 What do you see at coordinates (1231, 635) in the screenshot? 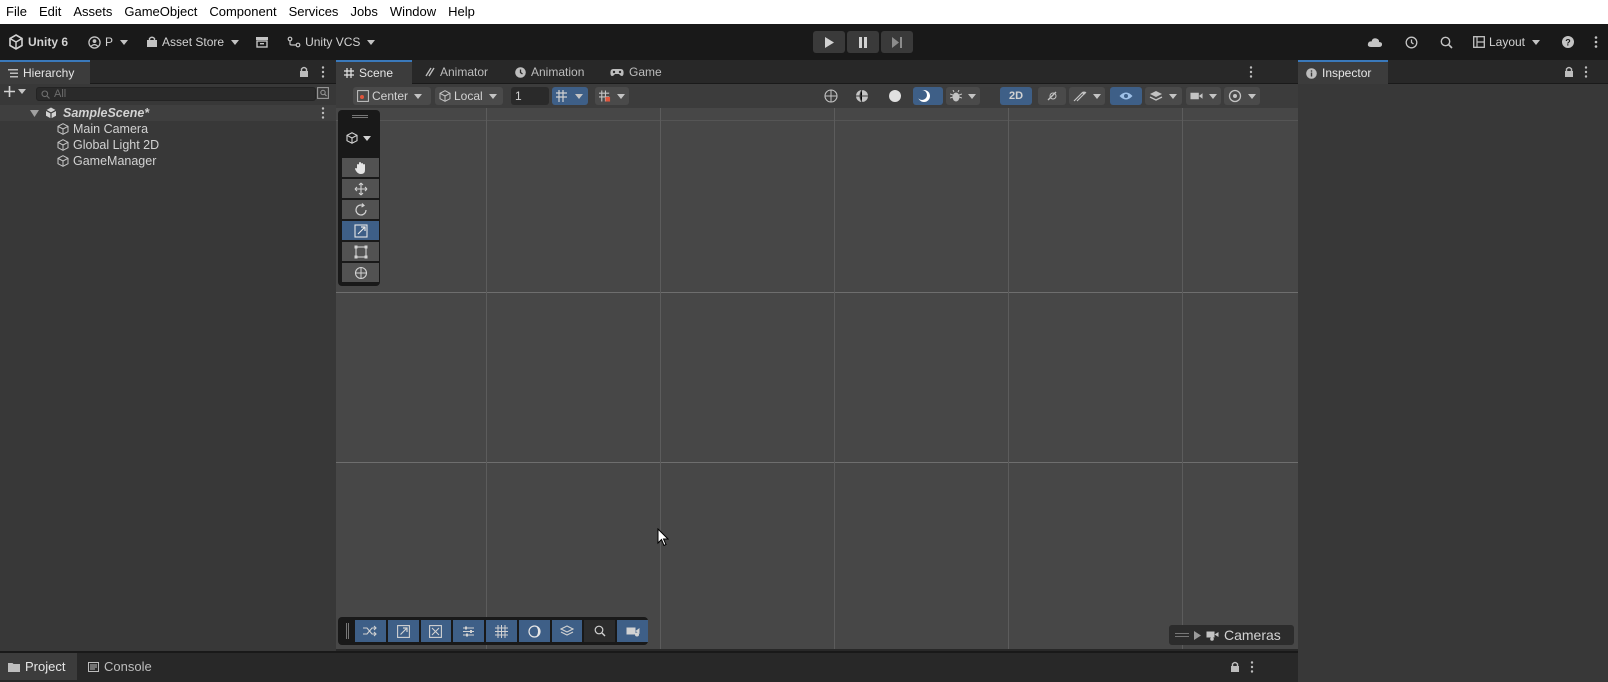
I see `cameras-overlay: Cameras` at bounding box center [1231, 635].